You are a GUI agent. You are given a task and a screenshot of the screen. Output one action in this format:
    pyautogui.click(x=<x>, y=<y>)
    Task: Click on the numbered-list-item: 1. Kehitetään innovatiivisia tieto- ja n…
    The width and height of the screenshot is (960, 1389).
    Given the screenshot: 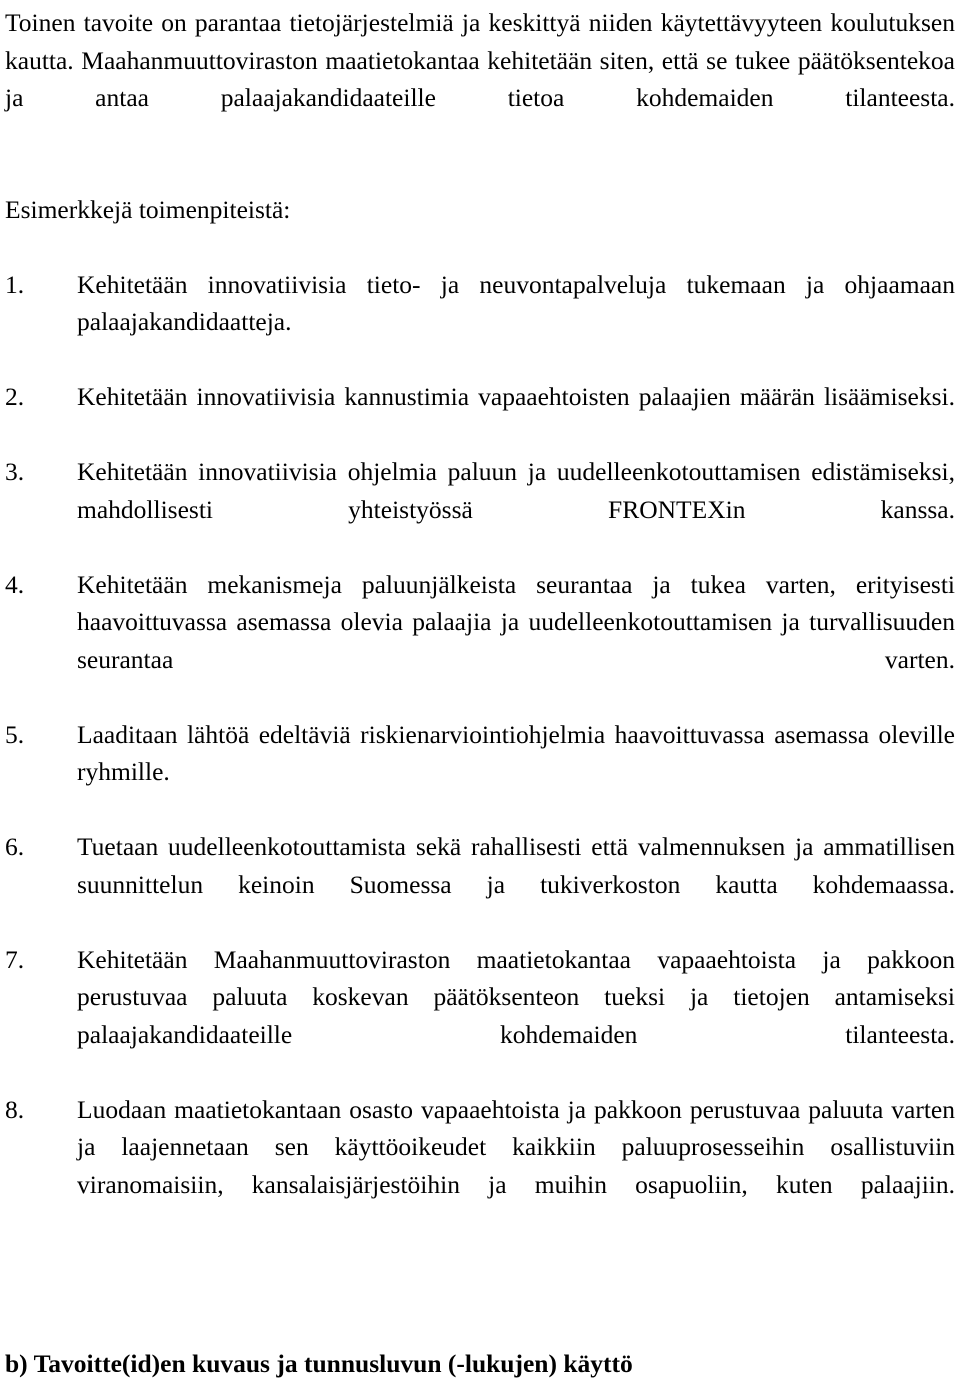 What is the action you would take?
    pyautogui.click(x=480, y=322)
    